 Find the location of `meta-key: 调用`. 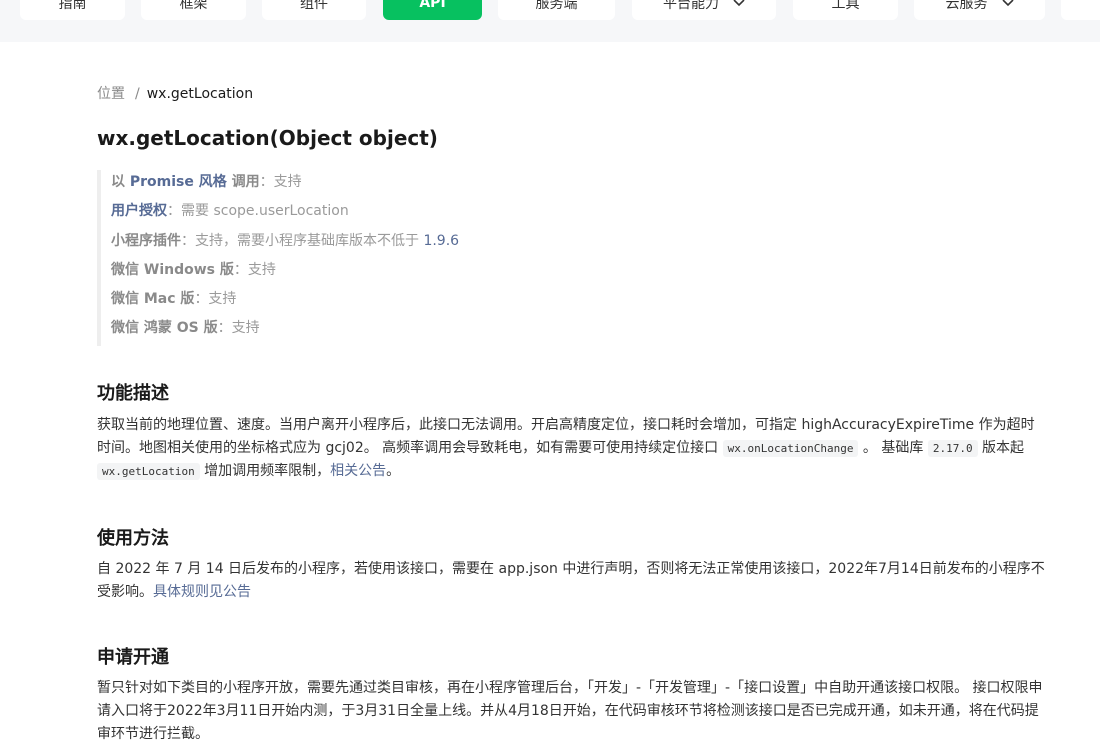

meta-key: 调用 is located at coordinates (243, 182).